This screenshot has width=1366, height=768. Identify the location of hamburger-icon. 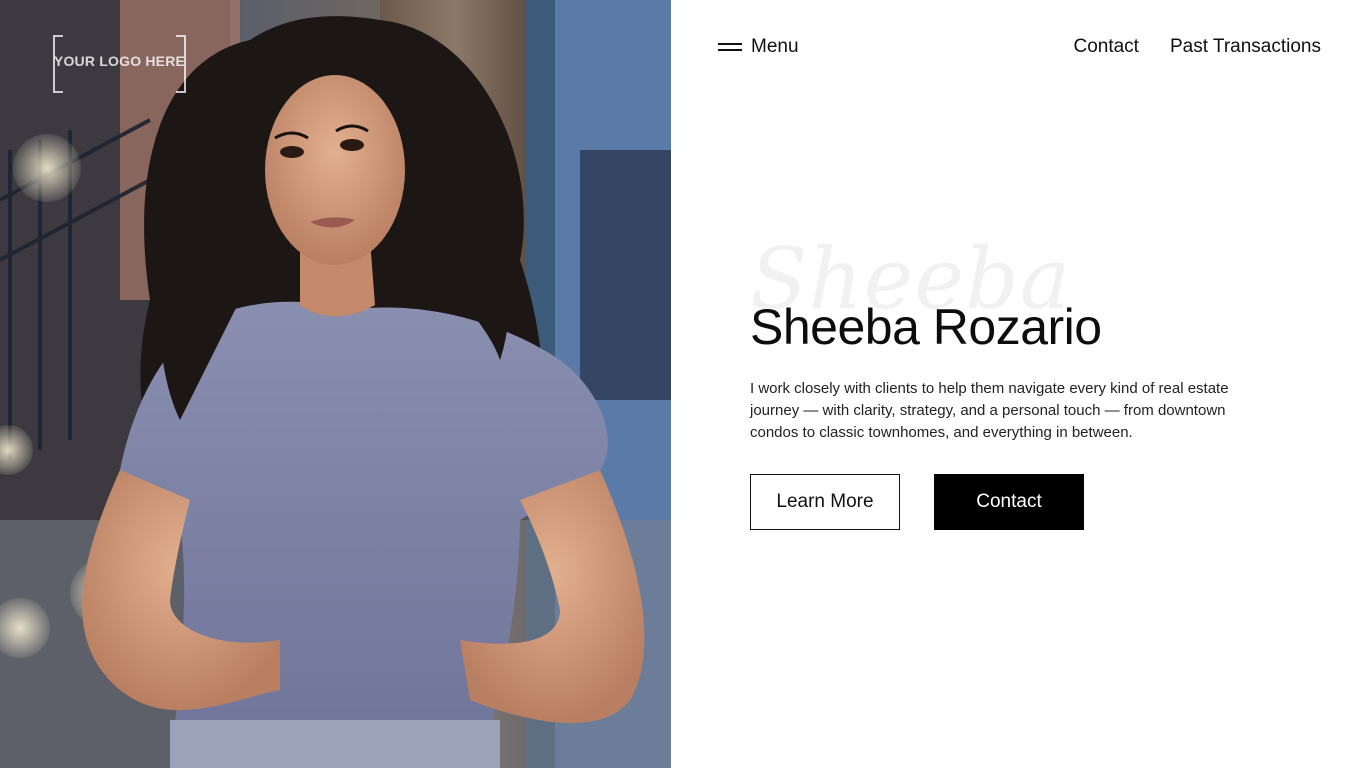
(730, 47).